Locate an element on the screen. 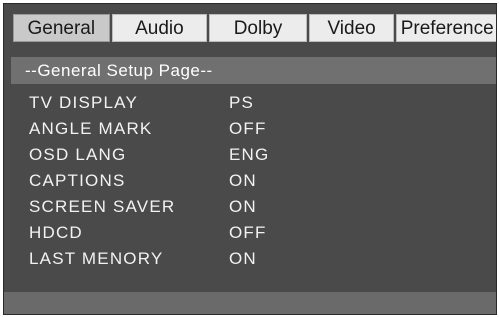 The image size is (499, 317). setting-label: CAPTIONS is located at coordinates (77, 180).